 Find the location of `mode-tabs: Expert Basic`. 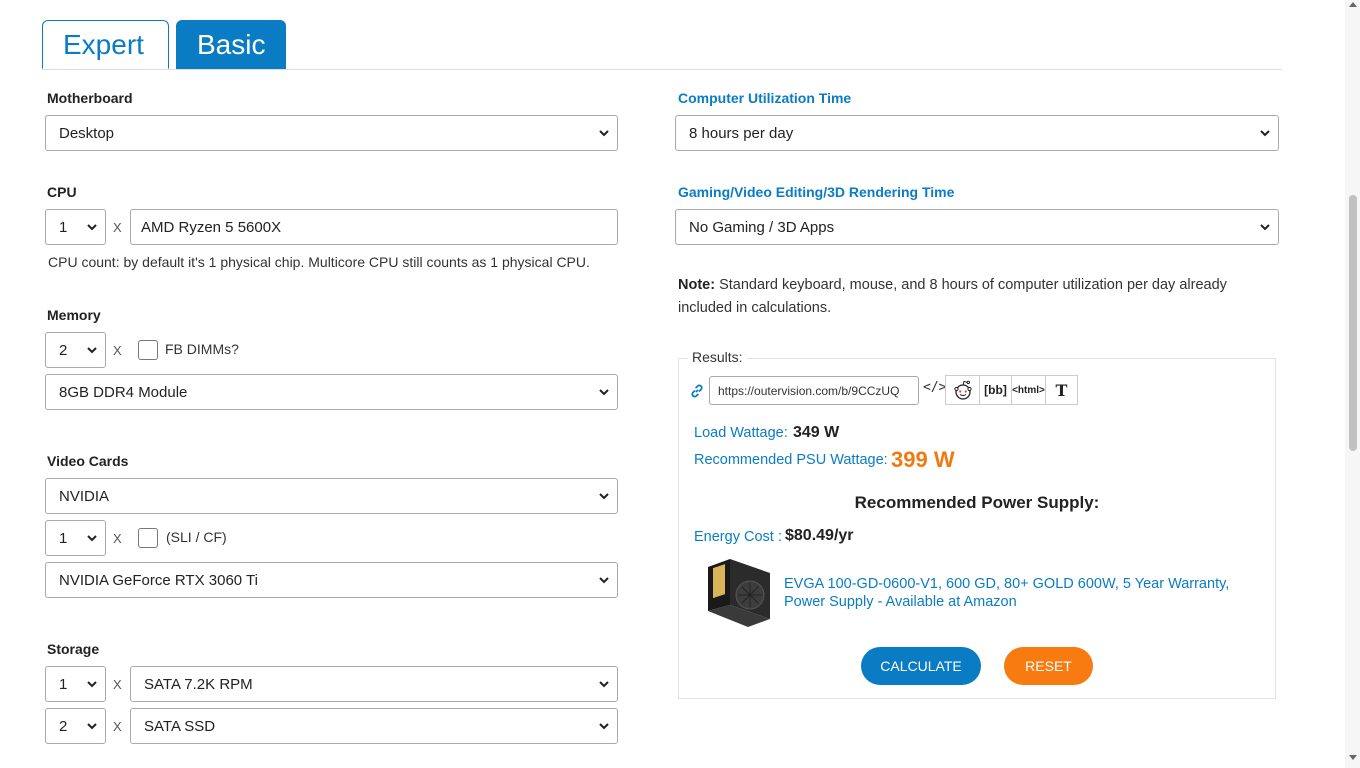

mode-tabs: Expert Basic is located at coordinates (164, 44).